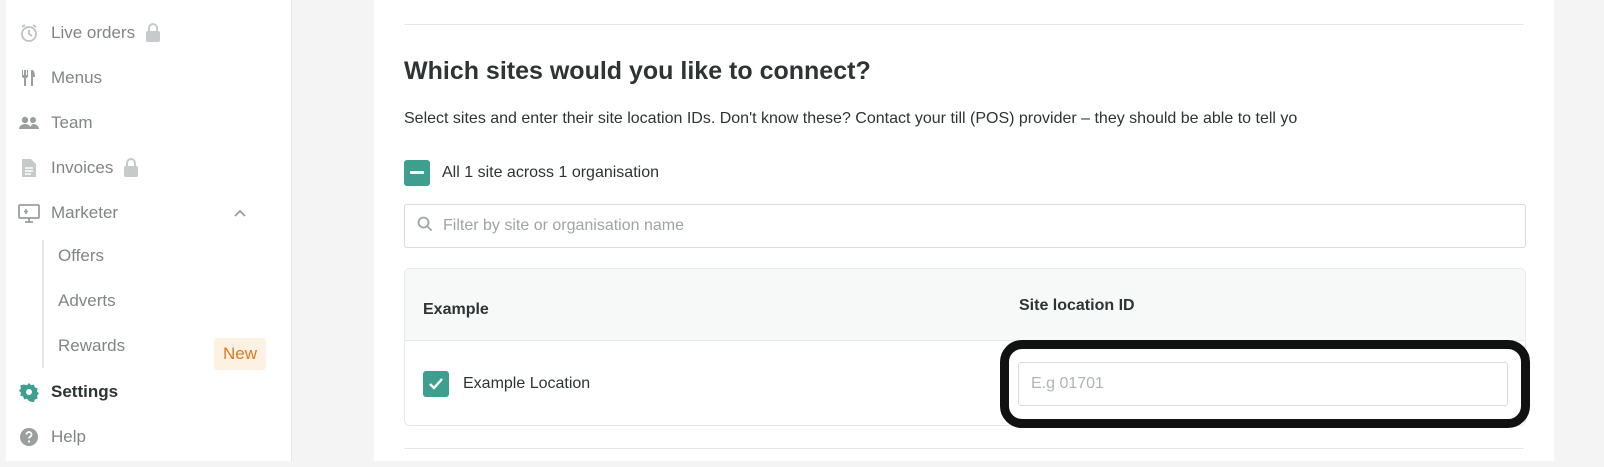 Image resolution: width=1604 pixels, height=467 pixels. What do you see at coordinates (456, 309) in the screenshot?
I see `column-header-example: Example` at bounding box center [456, 309].